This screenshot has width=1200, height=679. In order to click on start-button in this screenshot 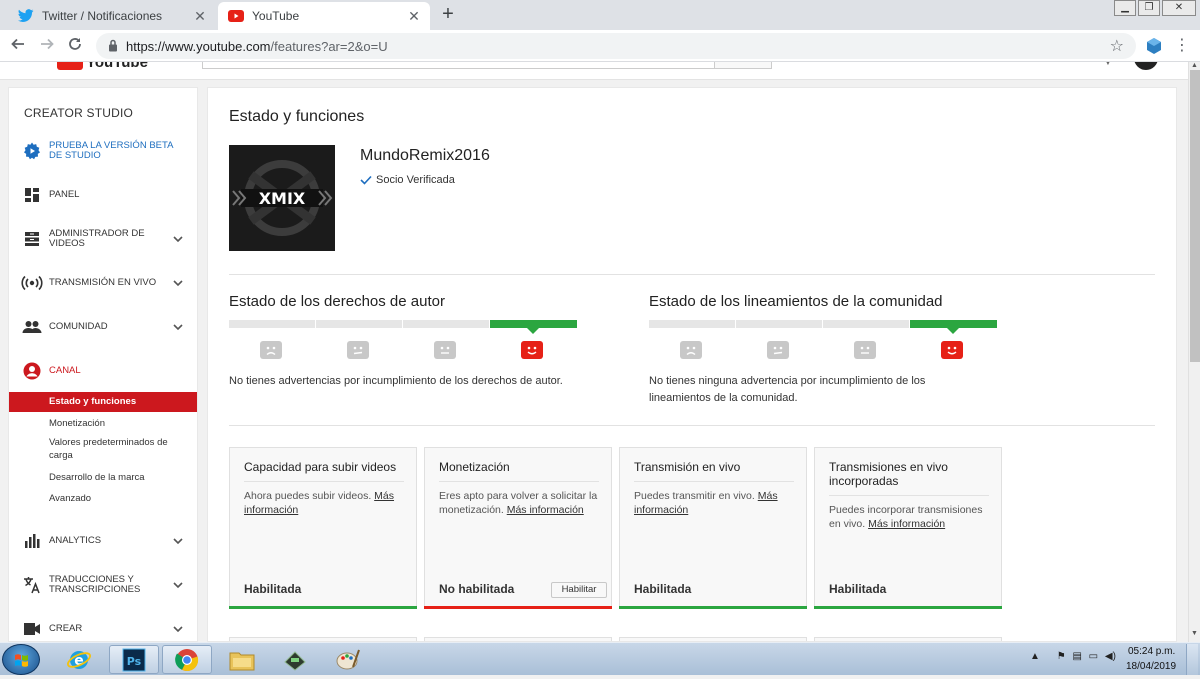, I will do `click(21, 659)`.